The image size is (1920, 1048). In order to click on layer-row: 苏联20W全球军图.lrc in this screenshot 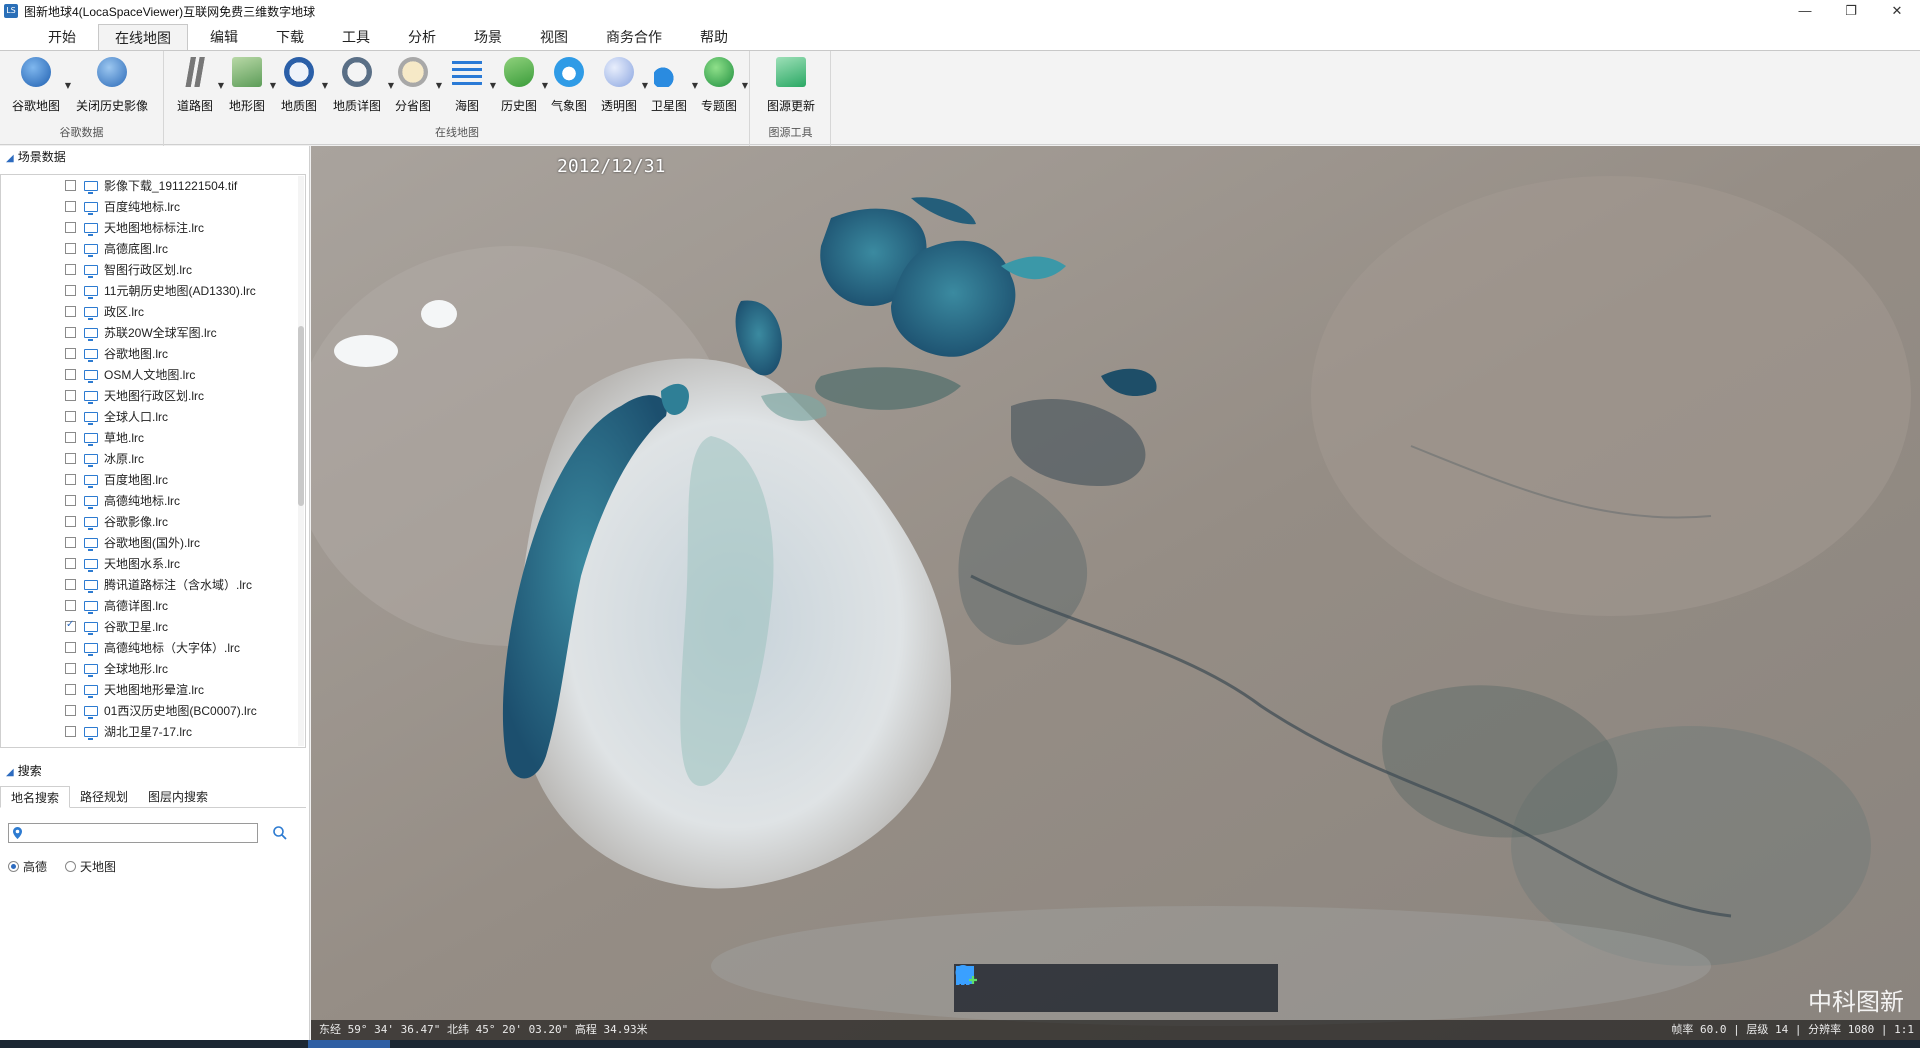, I will do `click(153, 332)`.